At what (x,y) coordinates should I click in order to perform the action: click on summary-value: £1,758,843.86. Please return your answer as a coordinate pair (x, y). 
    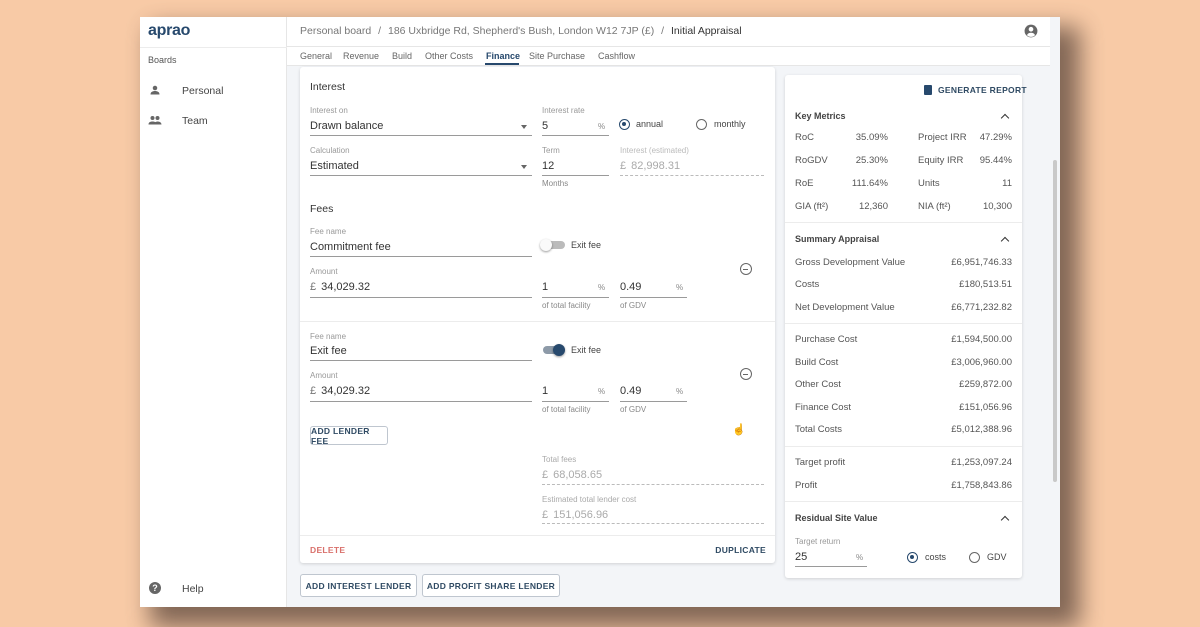
    Looking at the image, I should click on (981, 485).